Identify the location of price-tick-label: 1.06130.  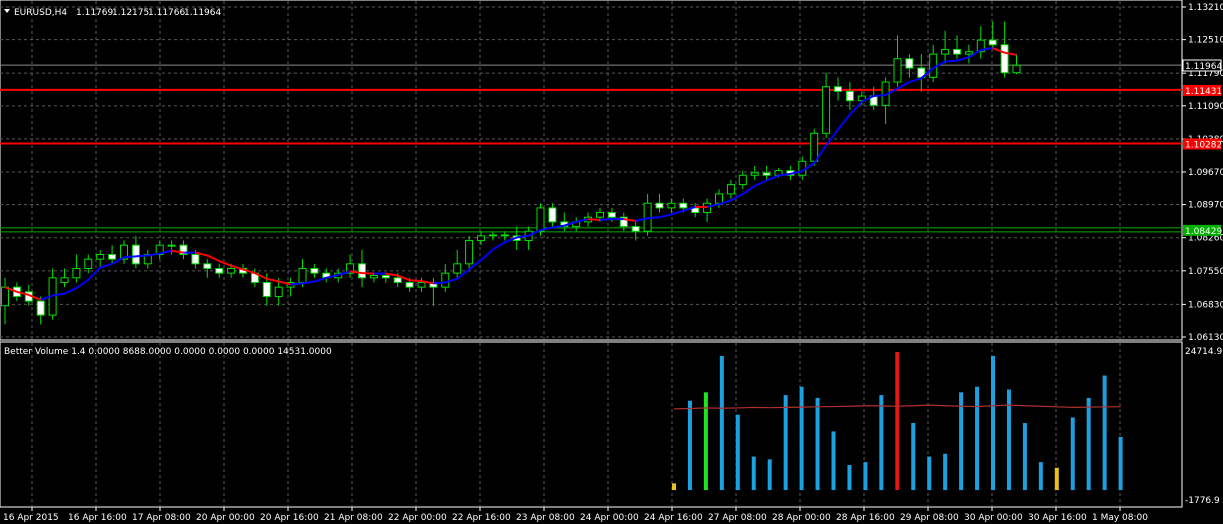
(1205, 338).